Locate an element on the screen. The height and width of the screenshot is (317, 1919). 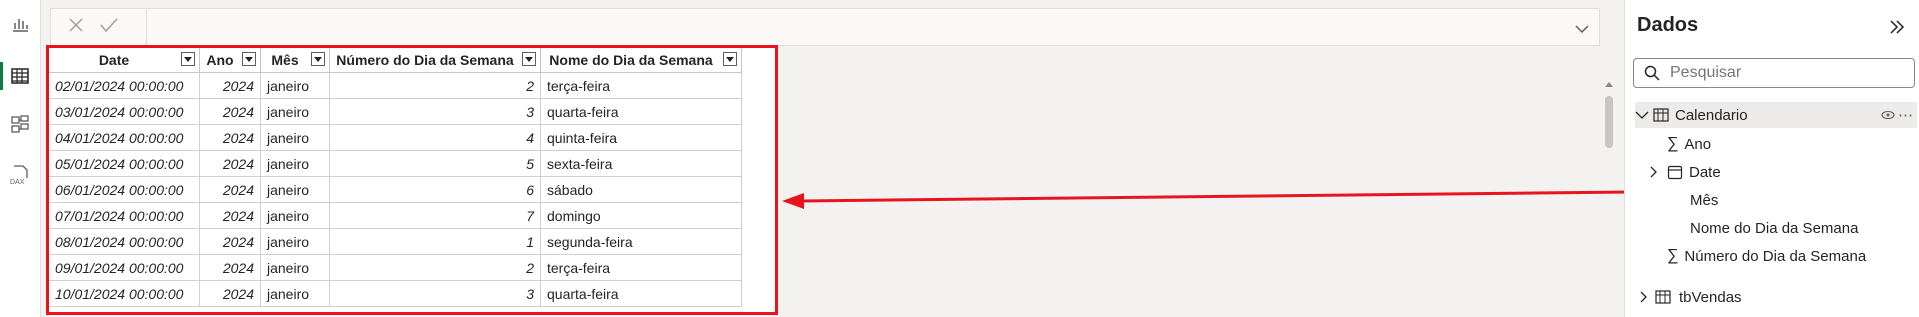
scroll-up-icon is located at coordinates (1609, 84).